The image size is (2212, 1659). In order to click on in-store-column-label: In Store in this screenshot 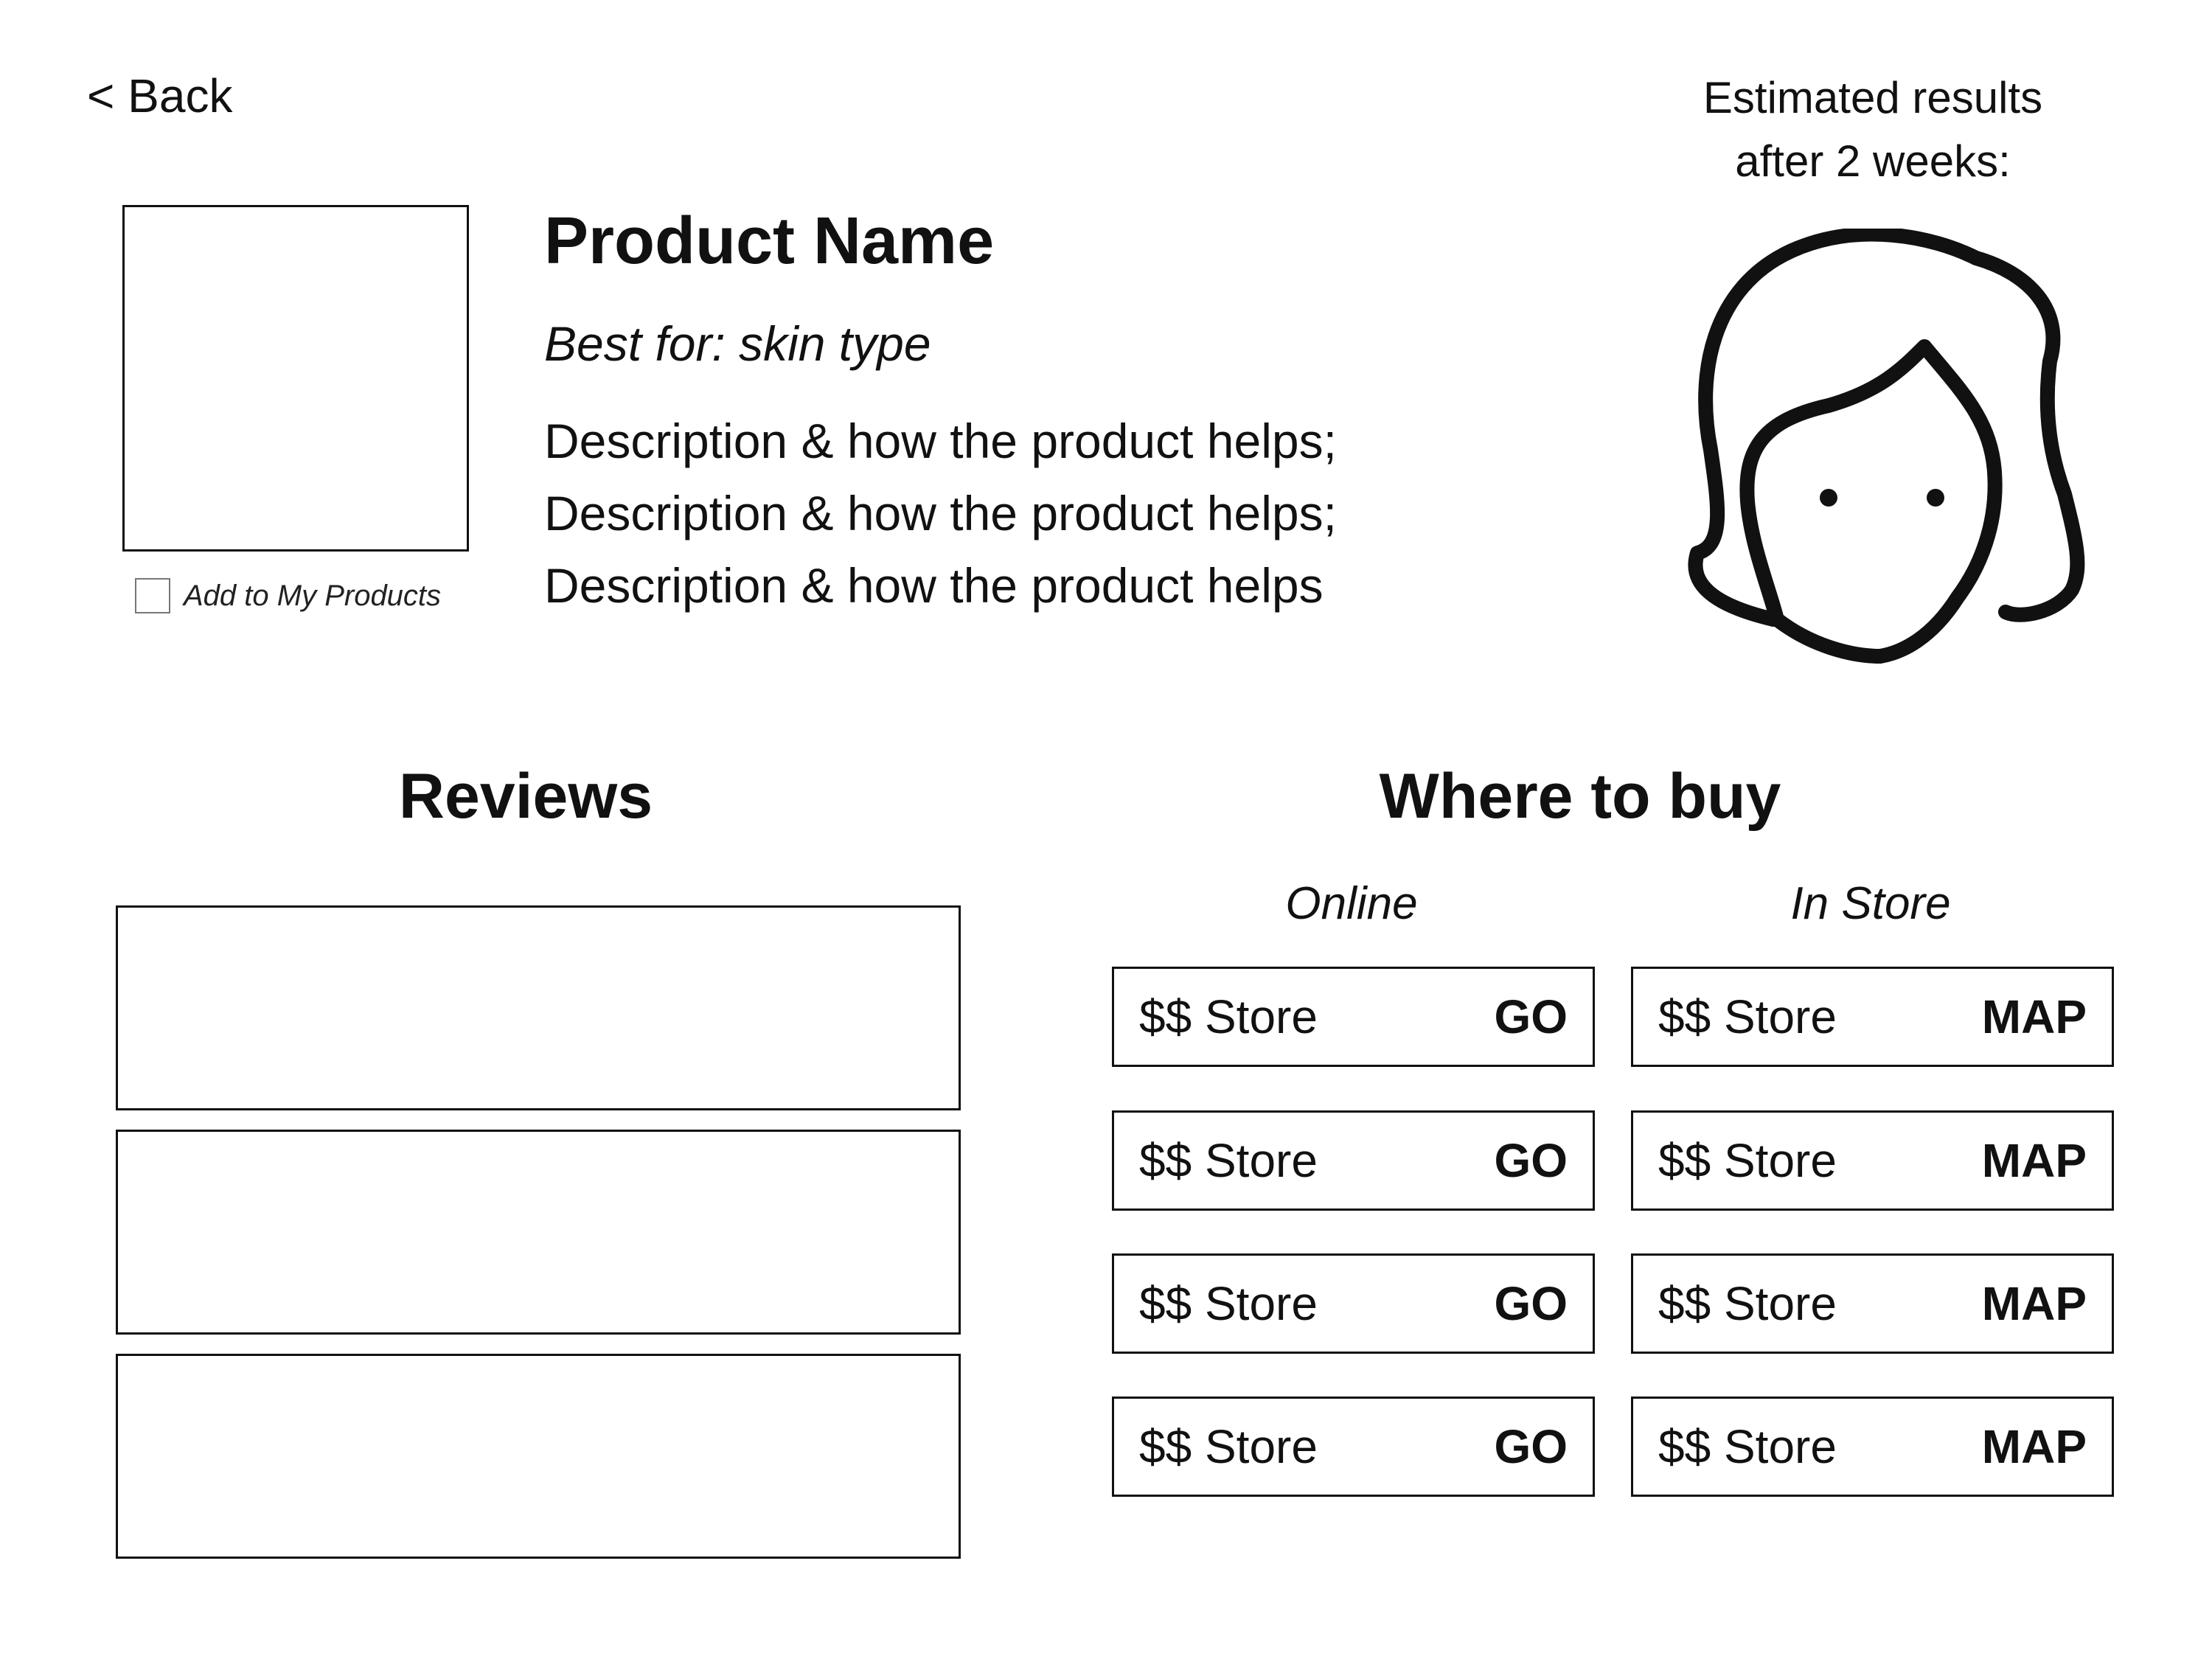, I will do `click(1870, 903)`.